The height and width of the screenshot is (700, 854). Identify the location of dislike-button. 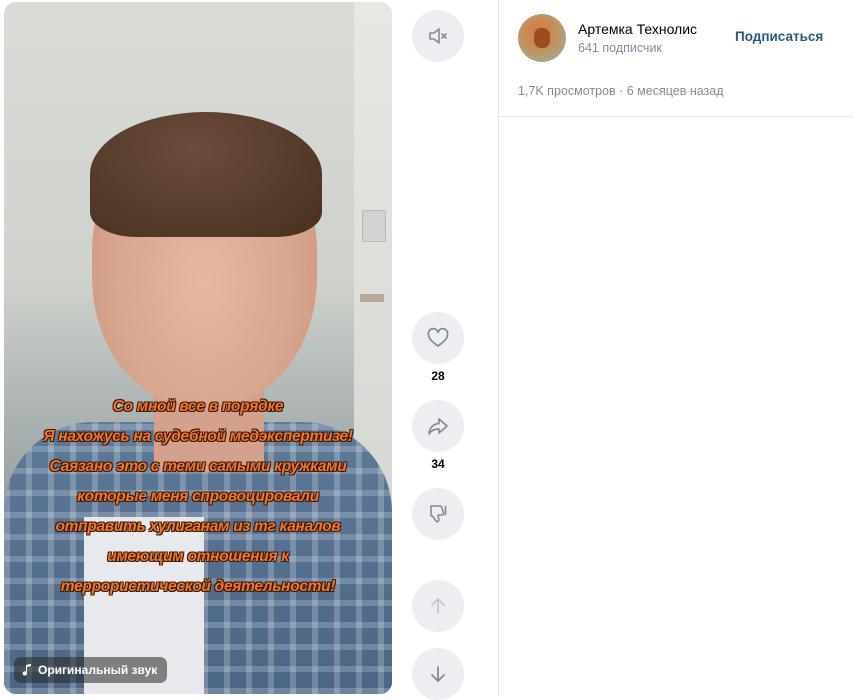
(438, 514).